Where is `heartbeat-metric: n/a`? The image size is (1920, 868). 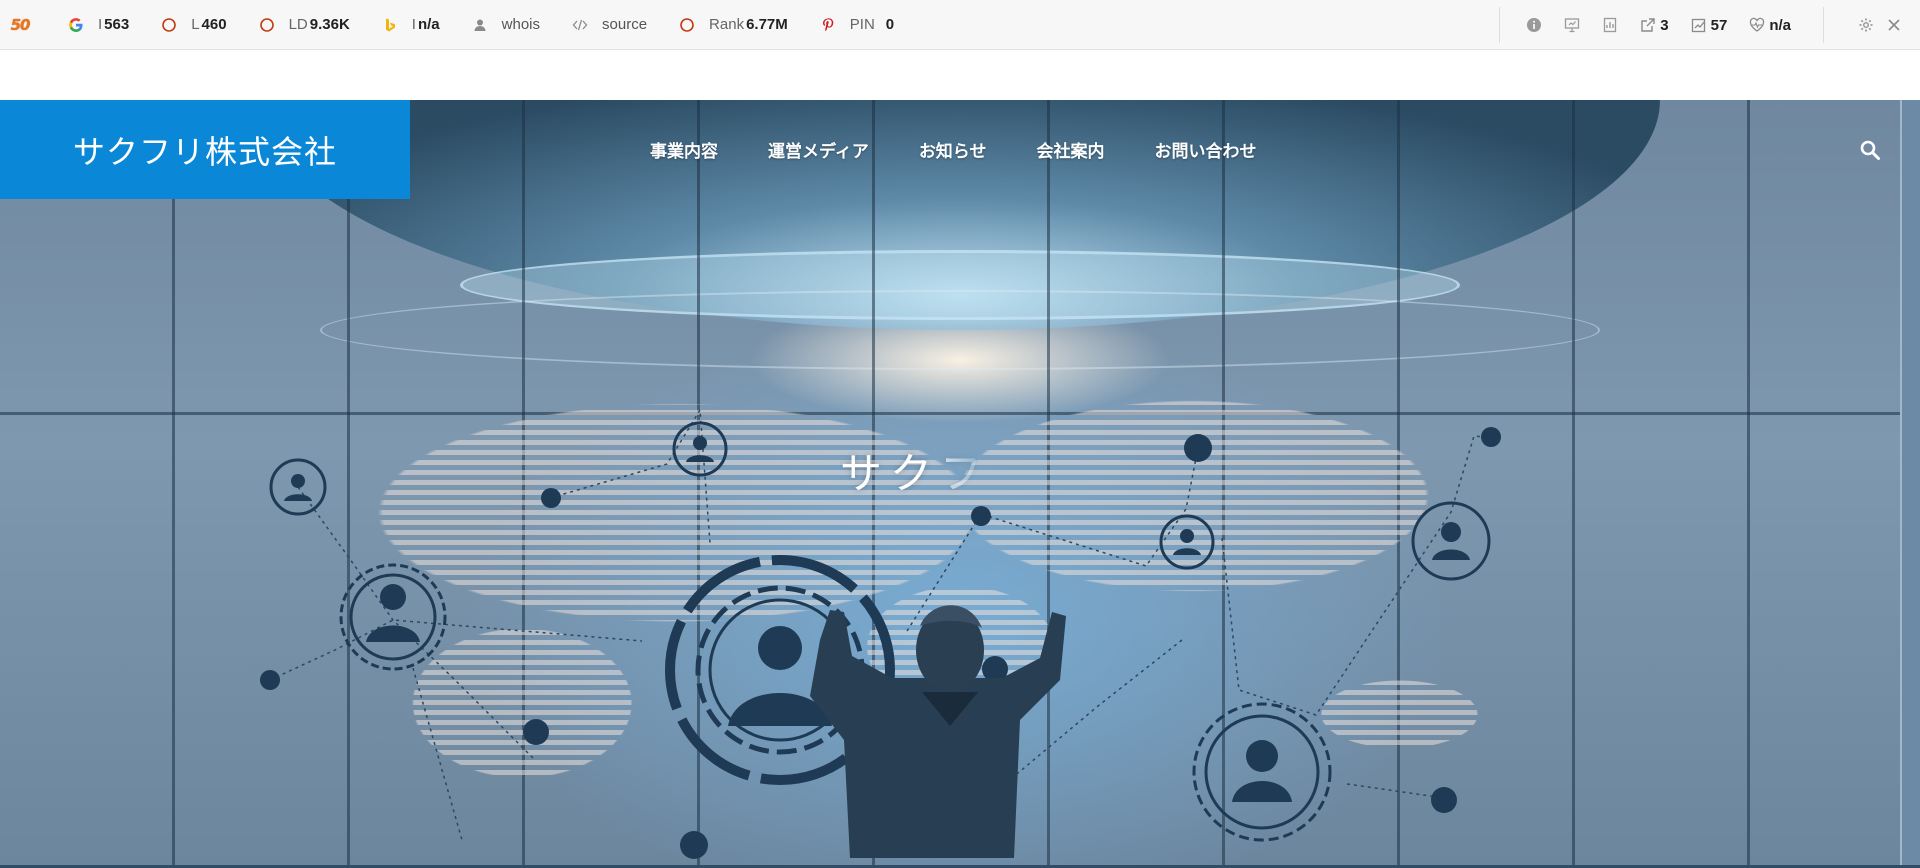
heartbeat-metric: n/a is located at coordinates (1770, 25).